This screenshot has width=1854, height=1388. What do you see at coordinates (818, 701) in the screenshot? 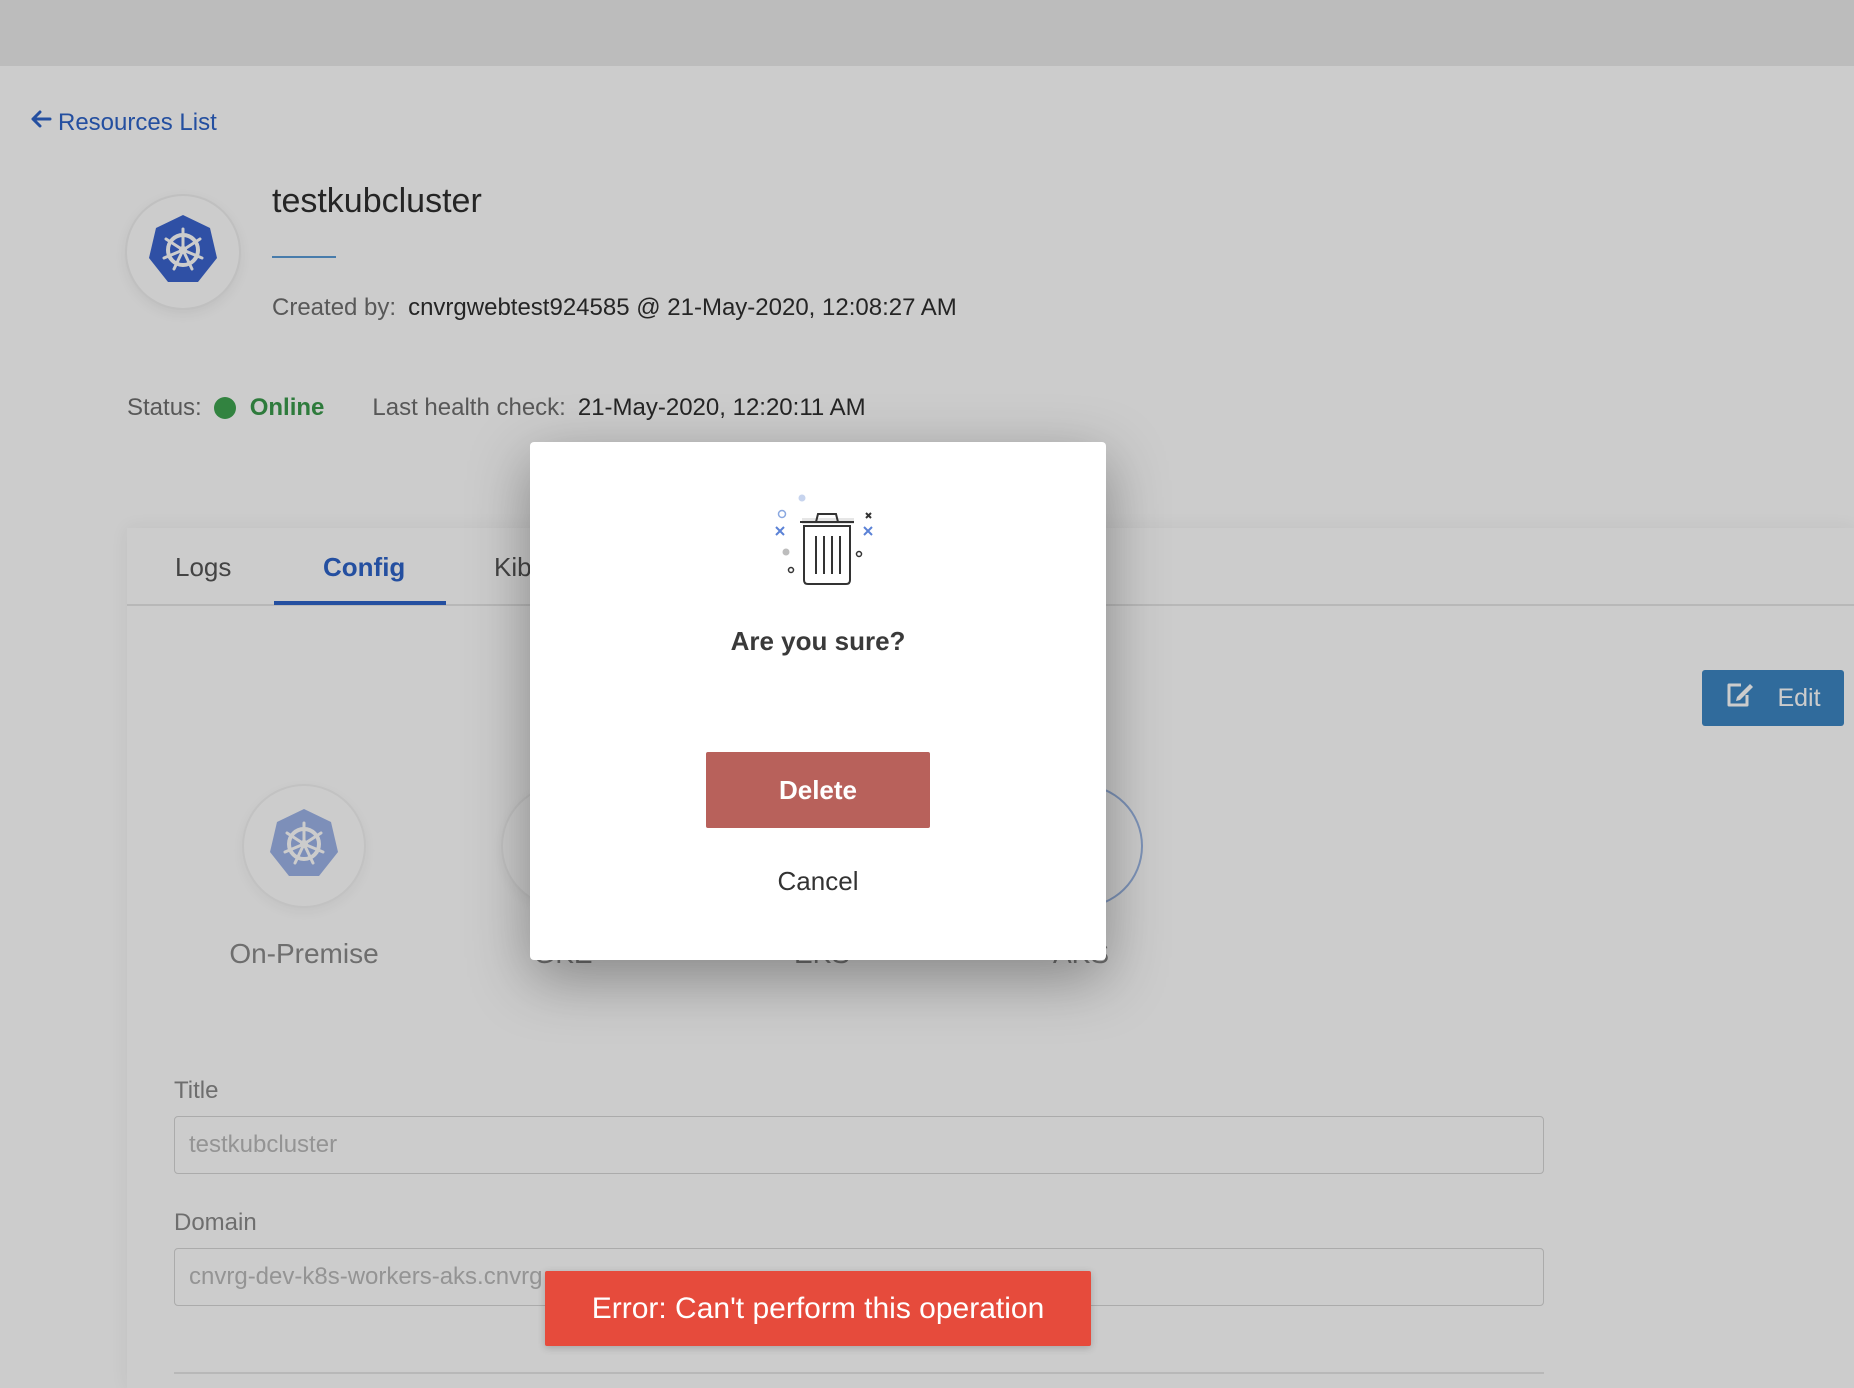
I see `confirm-delete-modal: Are you sure? Delete Cancel` at bounding box center [818, 701].